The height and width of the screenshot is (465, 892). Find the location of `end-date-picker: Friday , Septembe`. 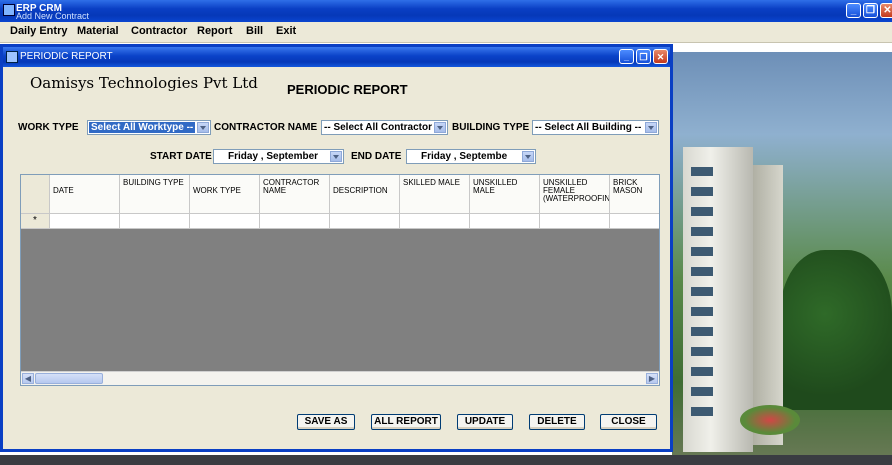

end-date-picker: Friday , Septembe is located at coordinates (471, 156).